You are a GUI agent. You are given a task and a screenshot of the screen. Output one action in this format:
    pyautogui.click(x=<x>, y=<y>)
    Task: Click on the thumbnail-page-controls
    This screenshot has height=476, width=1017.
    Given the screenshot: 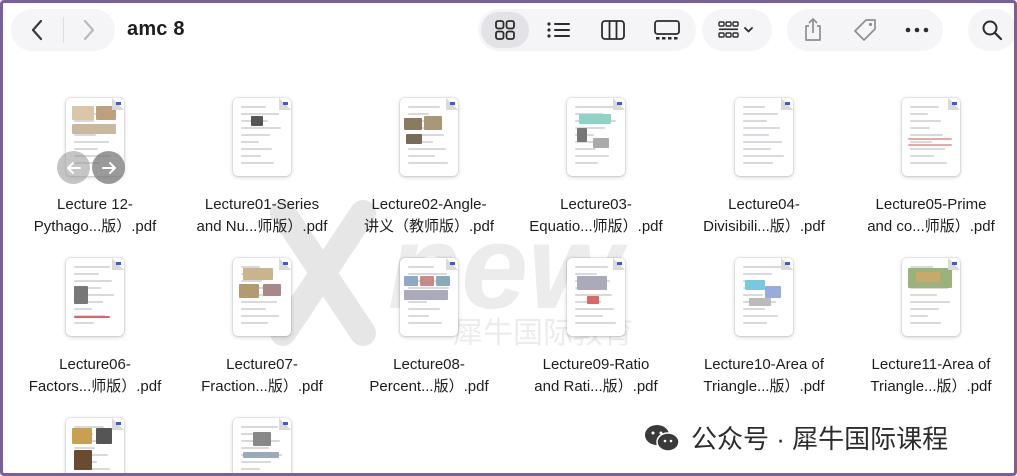 What is the action you would take?
    pyautogui.click(x=91, y=167)
    